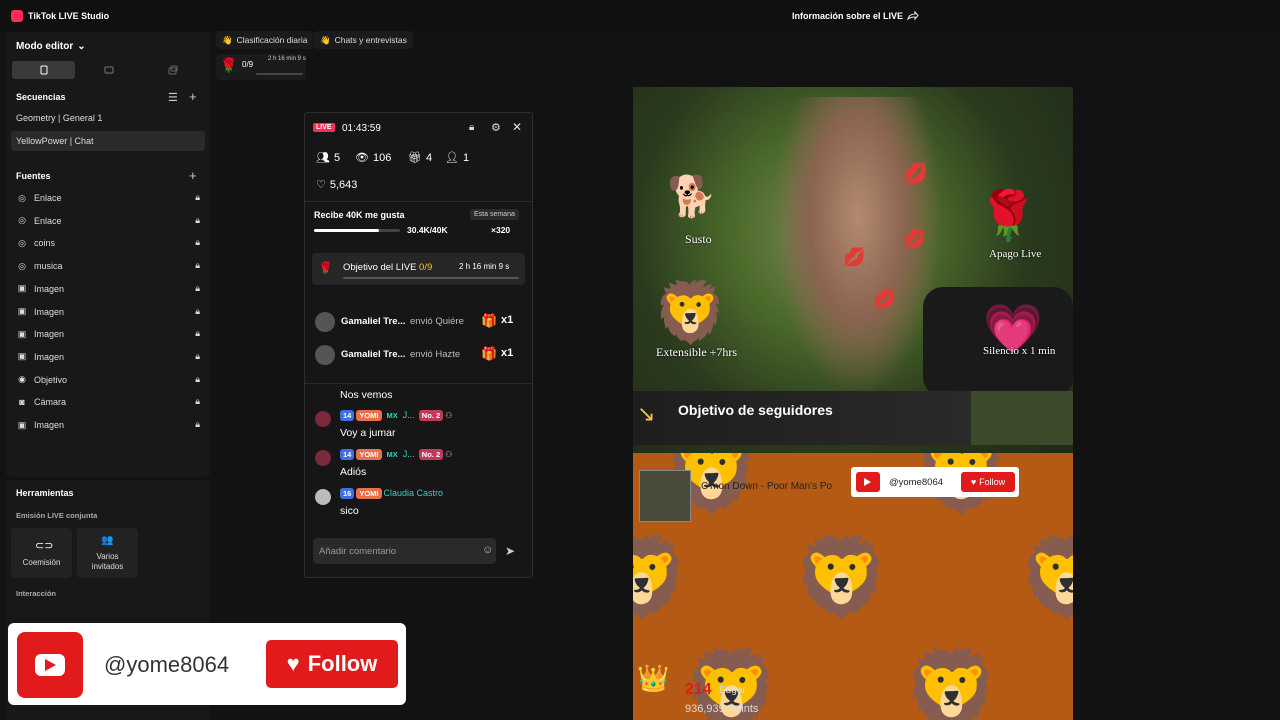 This screenshot has width=1280, height=720. What do you see at coordinates (325, 322) in the screenshot?
I see `avatar` at bounding box center [325, 322].